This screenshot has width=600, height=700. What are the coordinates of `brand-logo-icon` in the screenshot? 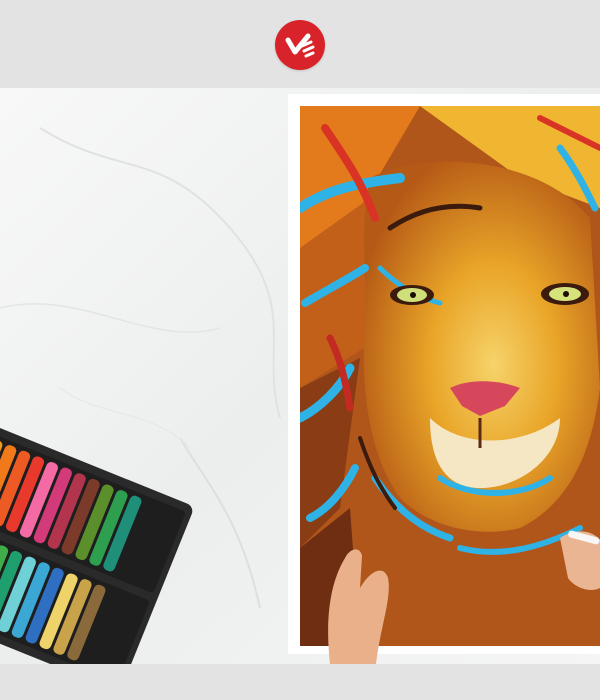 It's located at (300, 45).